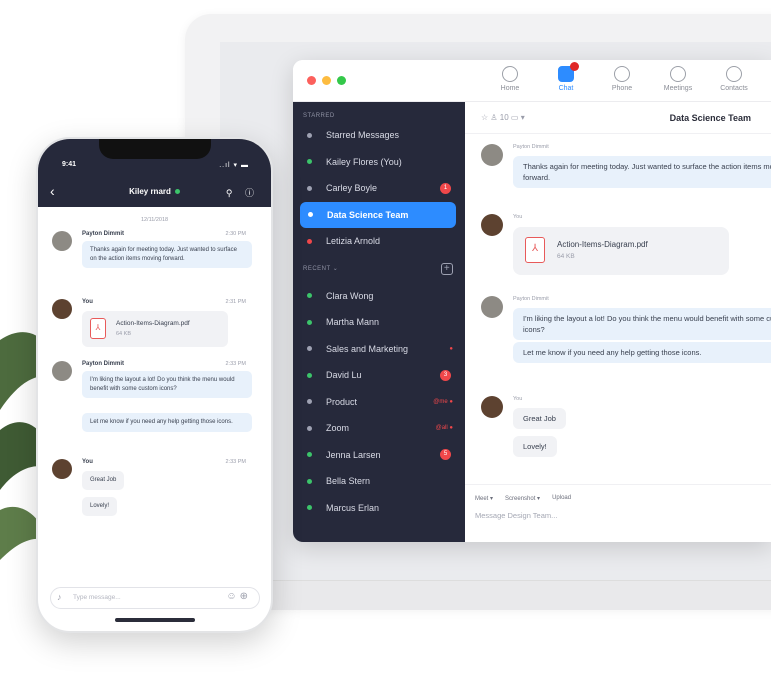 Image resolution: width=771 pixels, height=681 pixels. What do you see at coordinates (367, 348) in the screenshot?
I see `sidebar-item-label: Sales and Marketing` at bounding box center [367, 348].